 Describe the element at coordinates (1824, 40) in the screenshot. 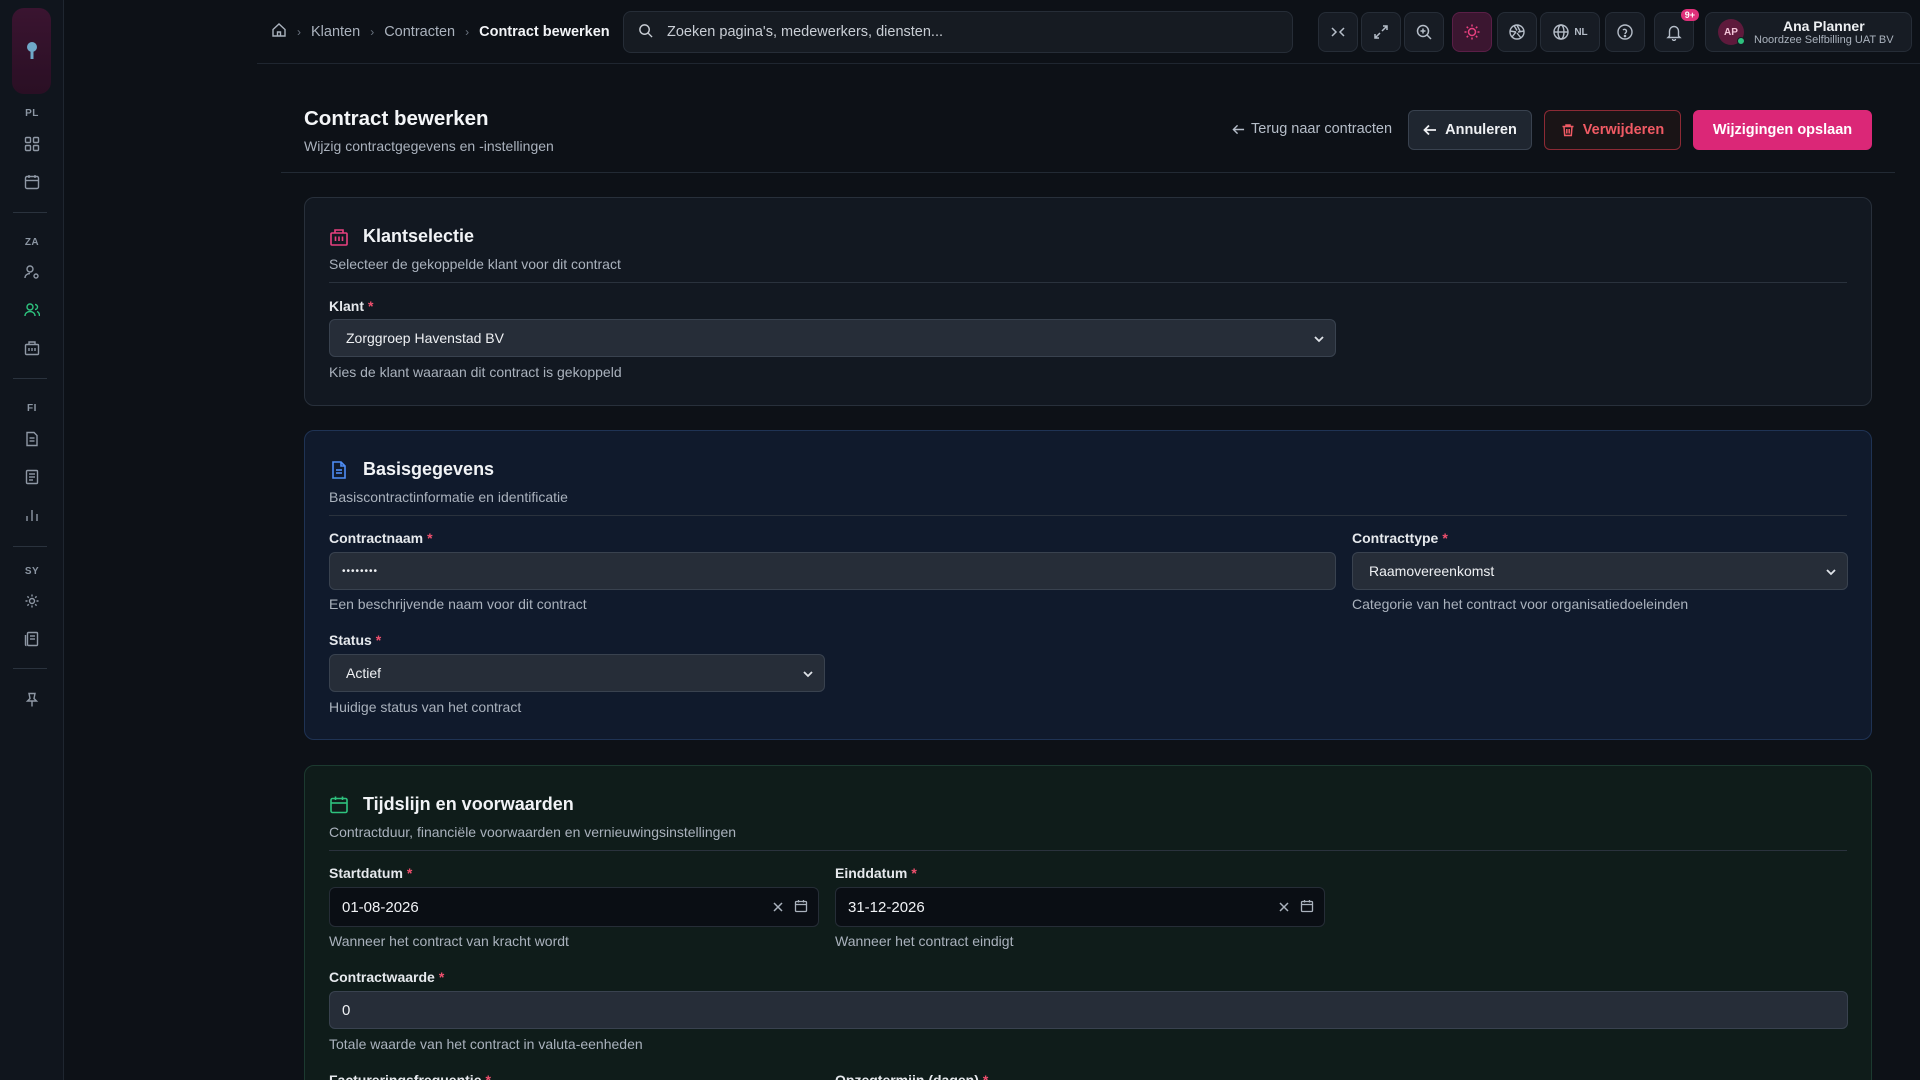

I see `user-organization: Noordzee Selfbilling UAT BV` at that location.